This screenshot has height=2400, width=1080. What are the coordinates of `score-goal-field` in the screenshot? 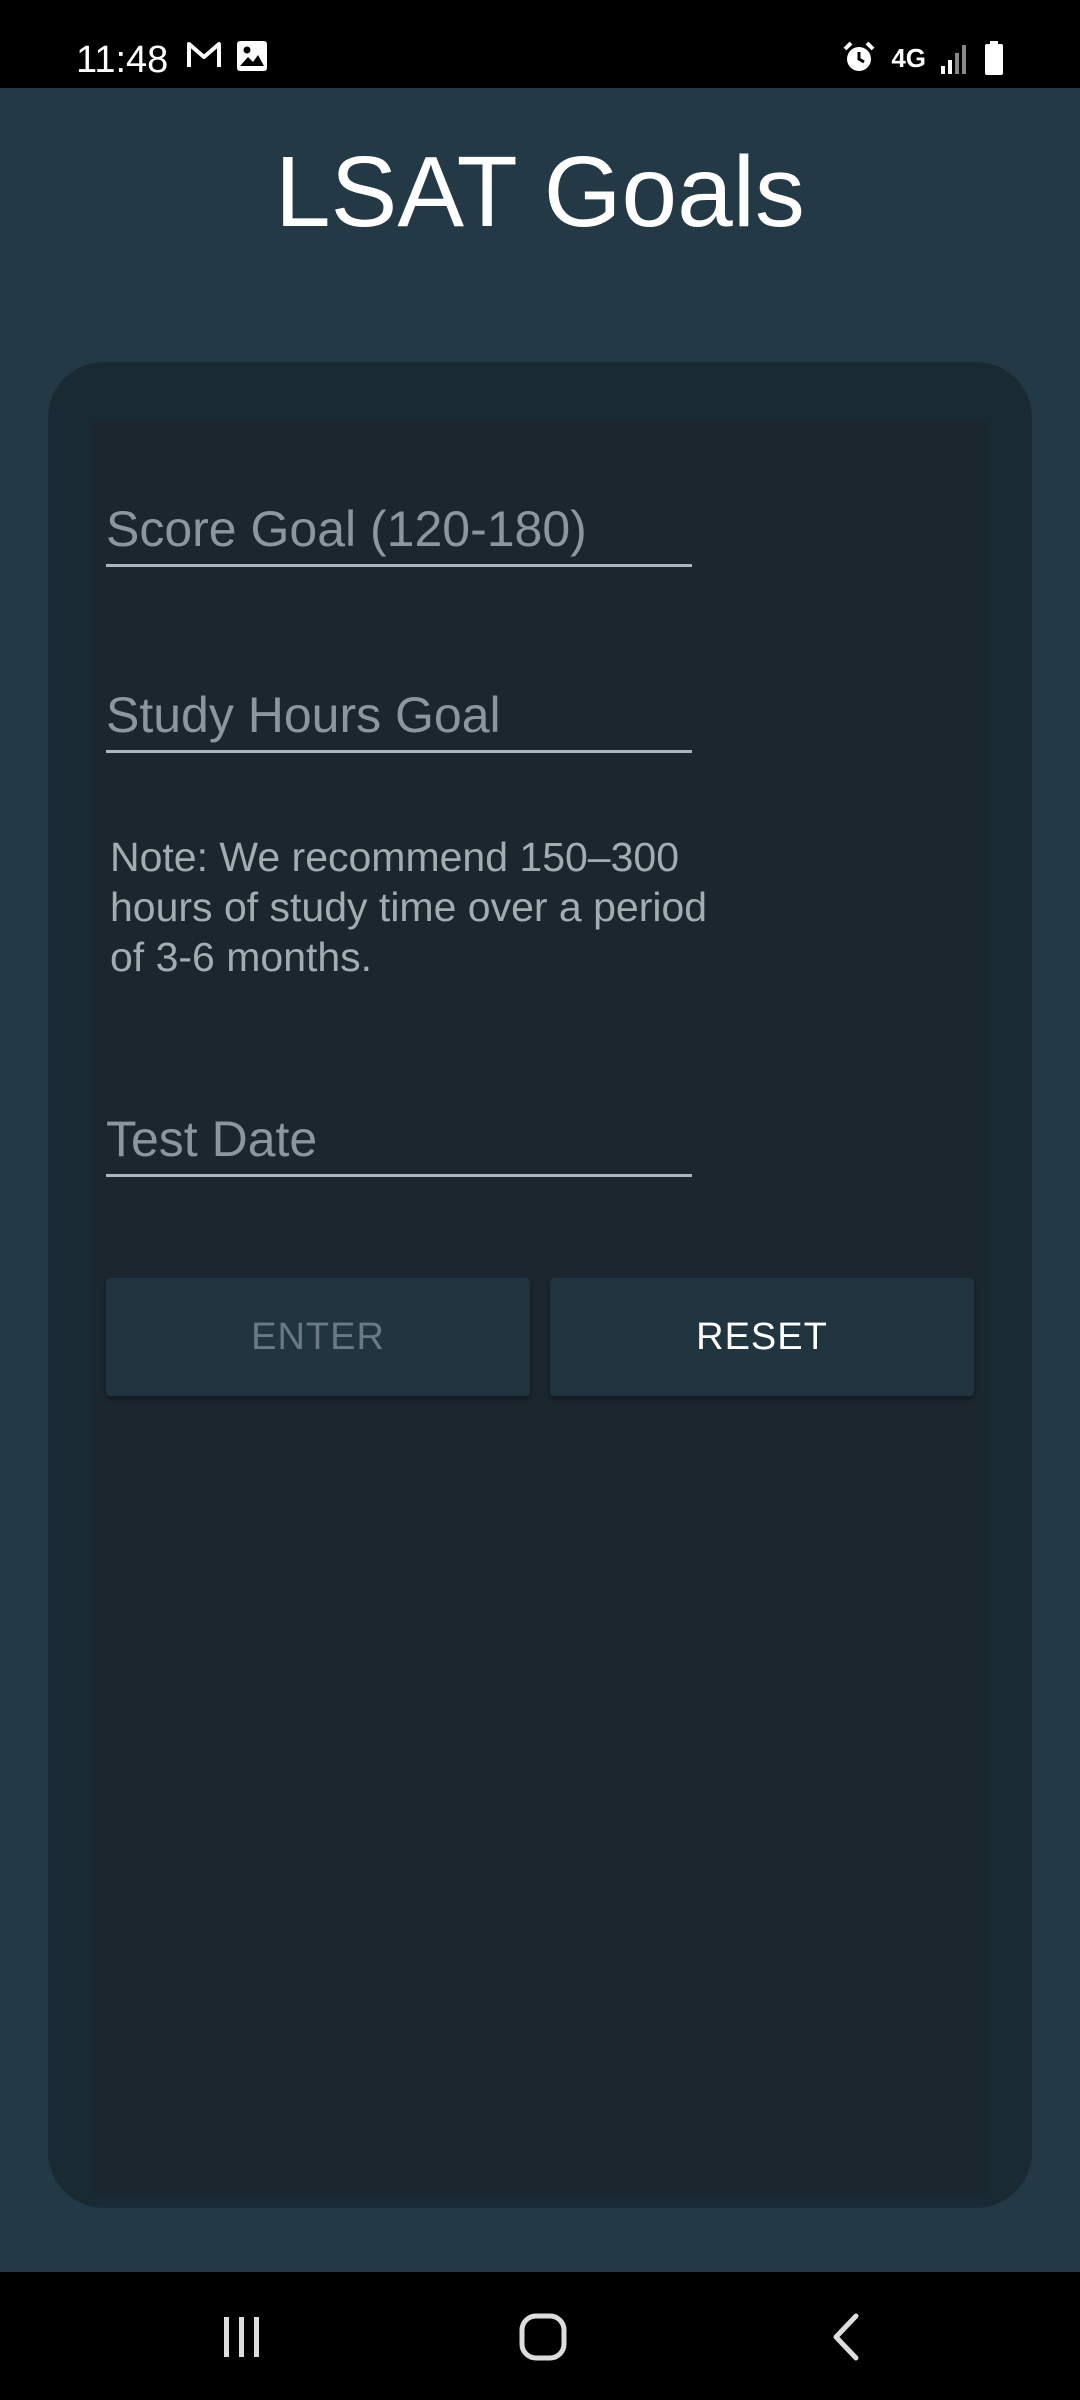 It's located at (399, 525).